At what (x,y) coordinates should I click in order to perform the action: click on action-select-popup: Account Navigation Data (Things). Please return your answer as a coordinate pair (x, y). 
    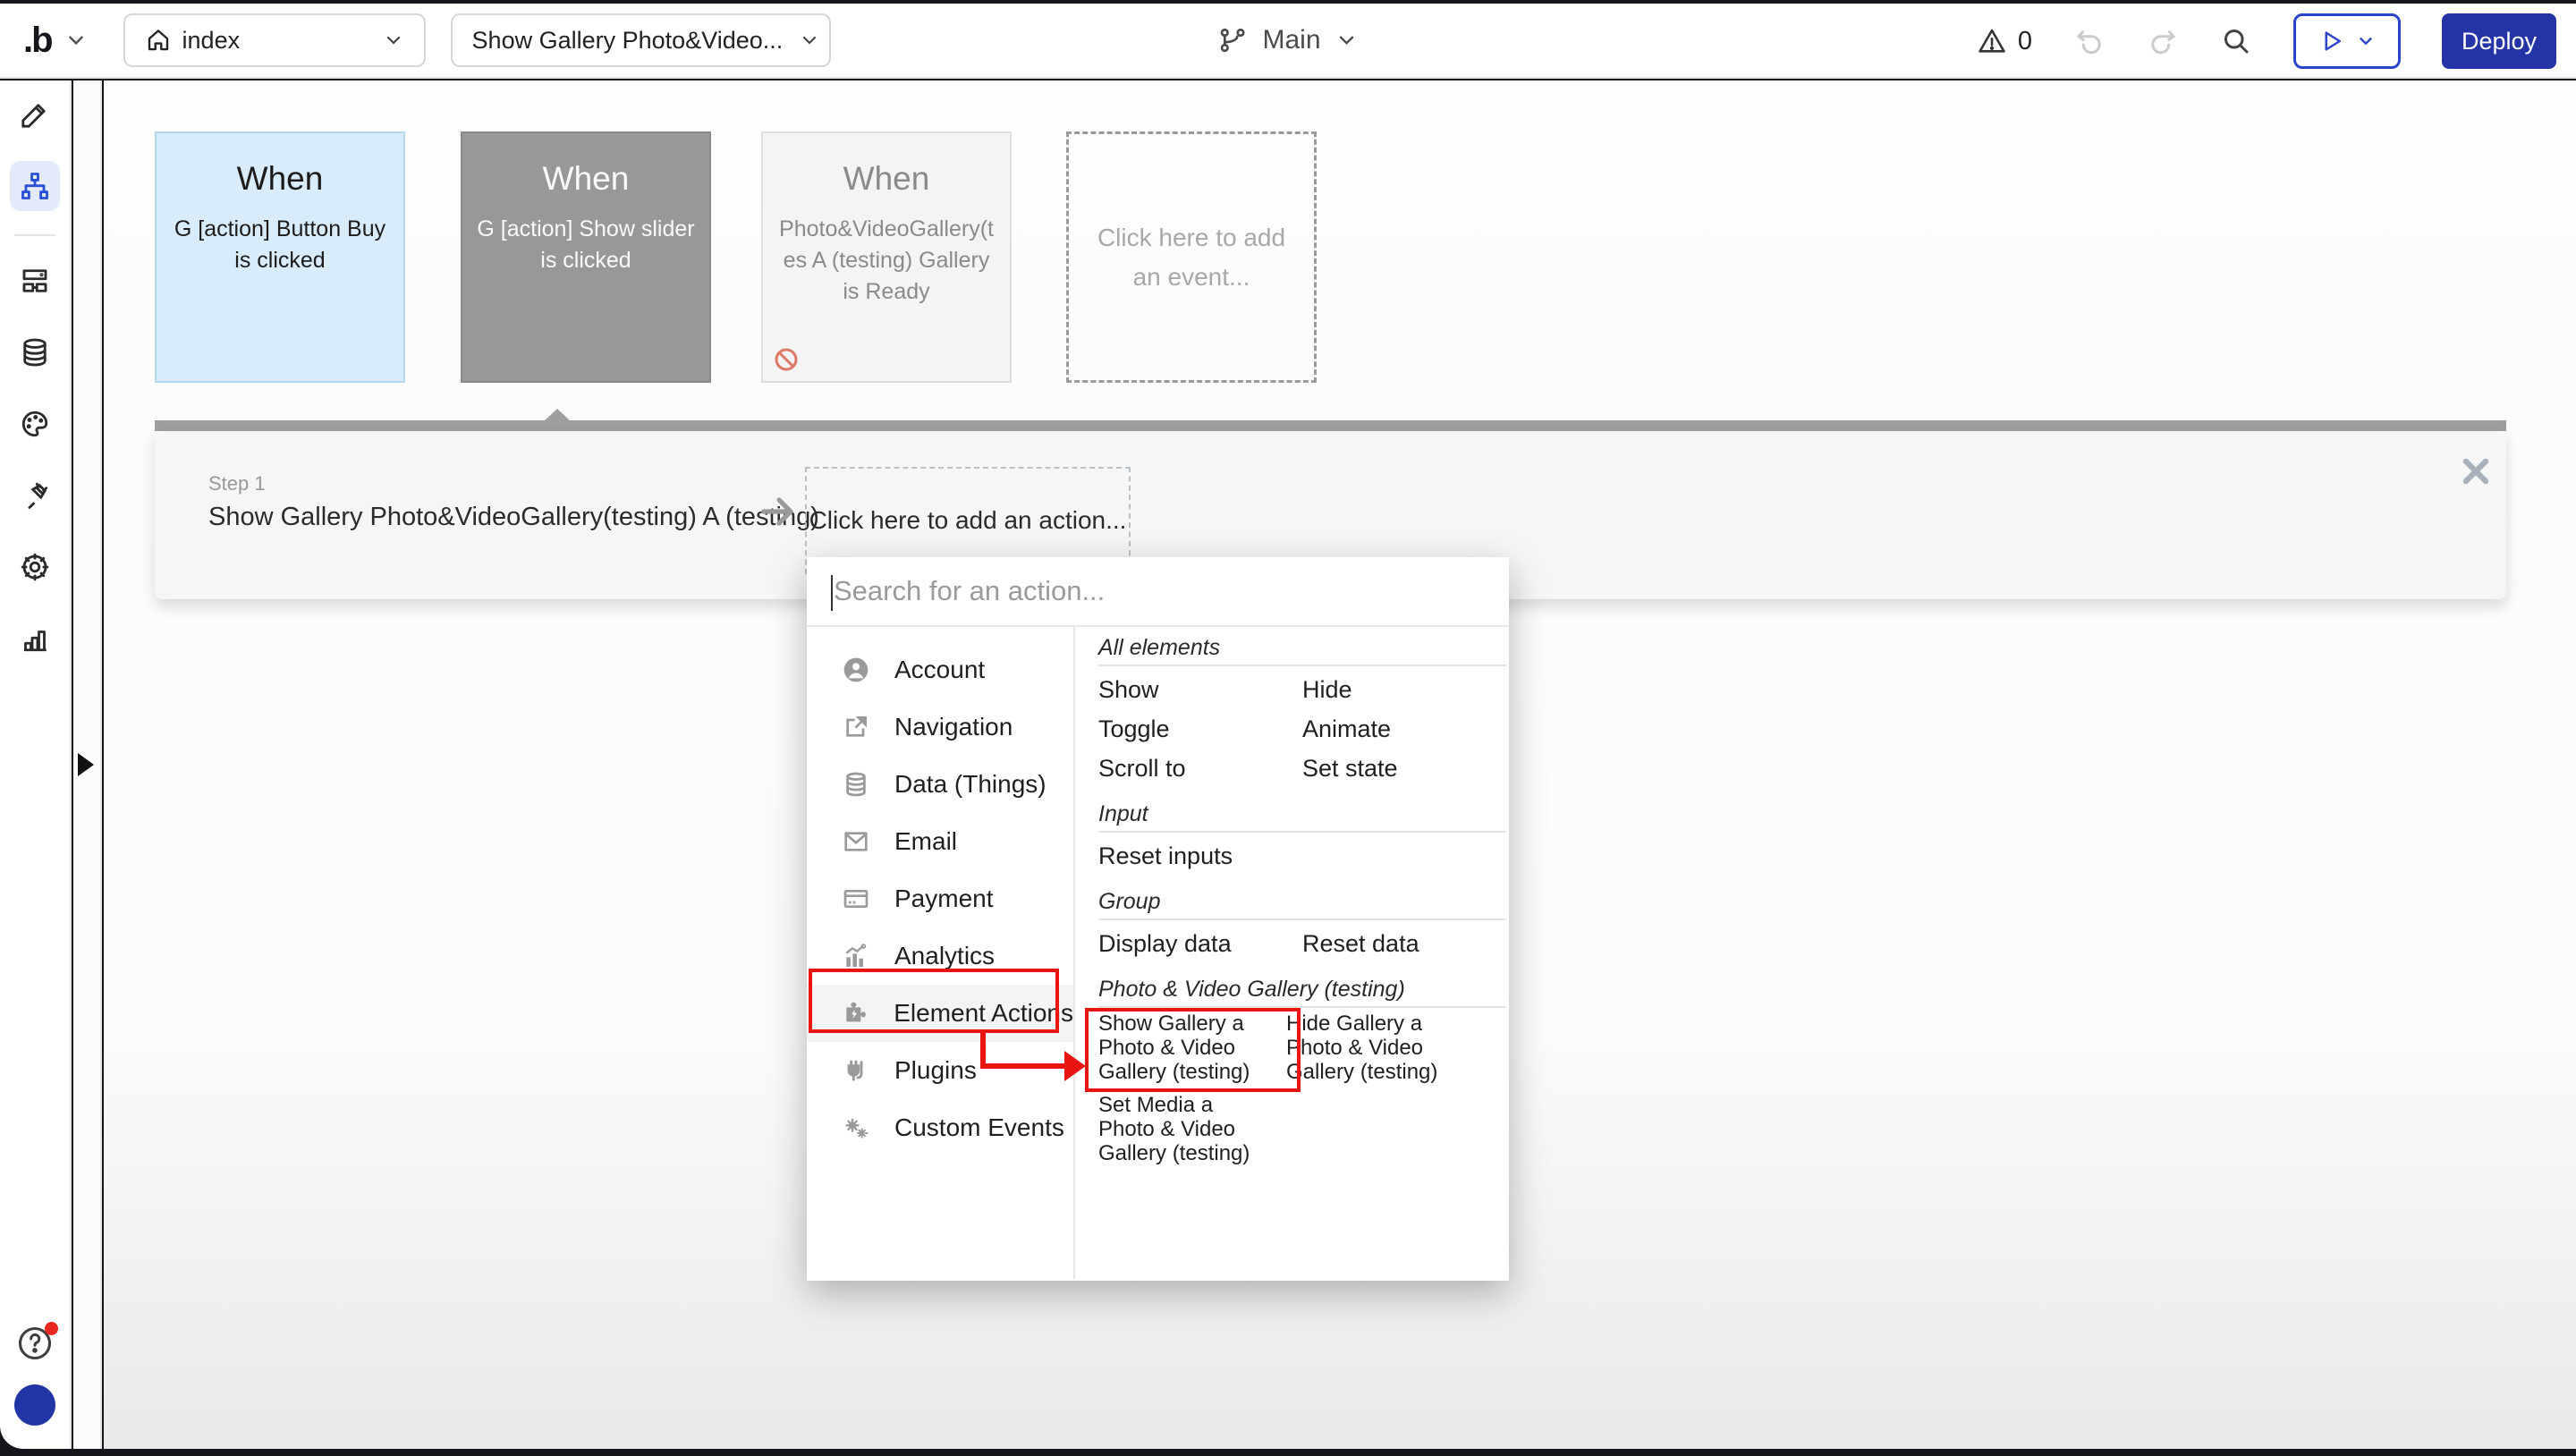
    Looking at the image, I should click on (1158, 919).